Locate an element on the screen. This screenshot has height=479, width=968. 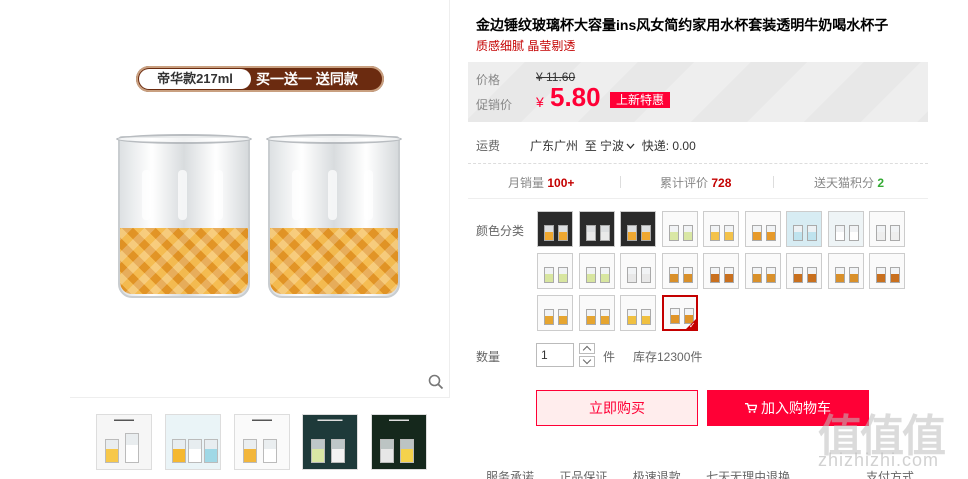
quantity-unit: 件 is located at coordinates (609, 357).